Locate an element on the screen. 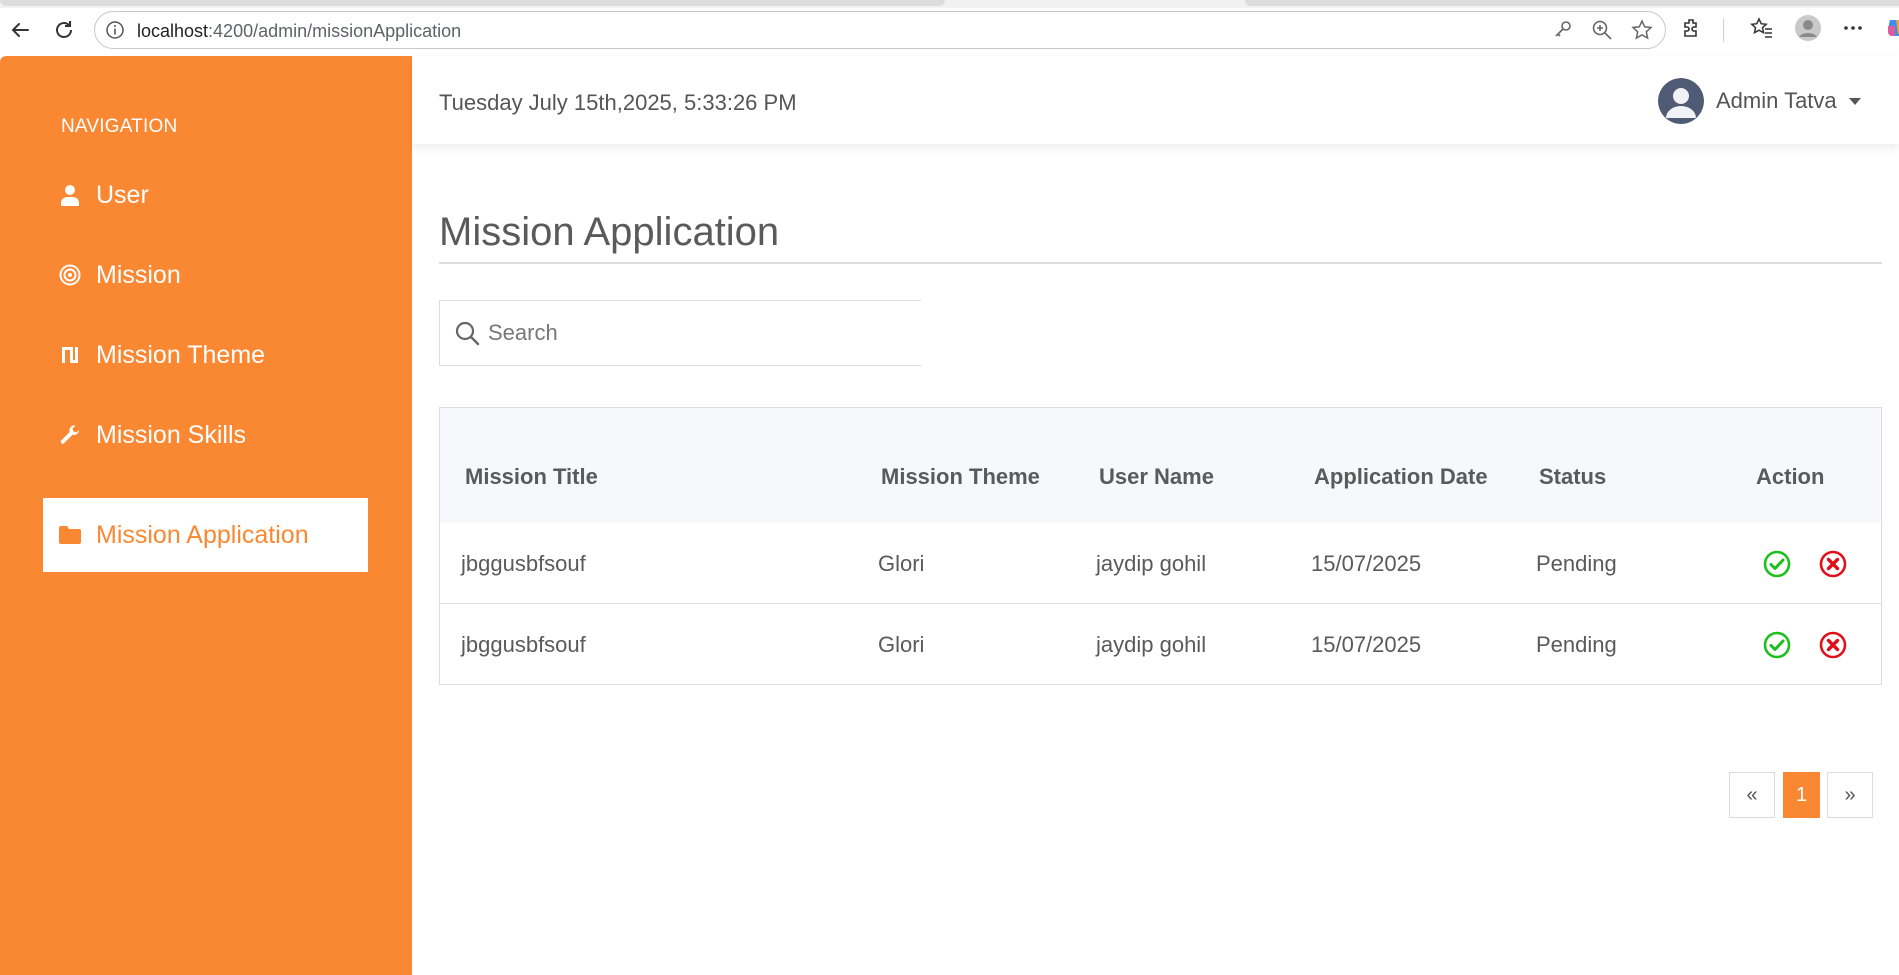  extensions-icon is located at coordinates (1692, 30).